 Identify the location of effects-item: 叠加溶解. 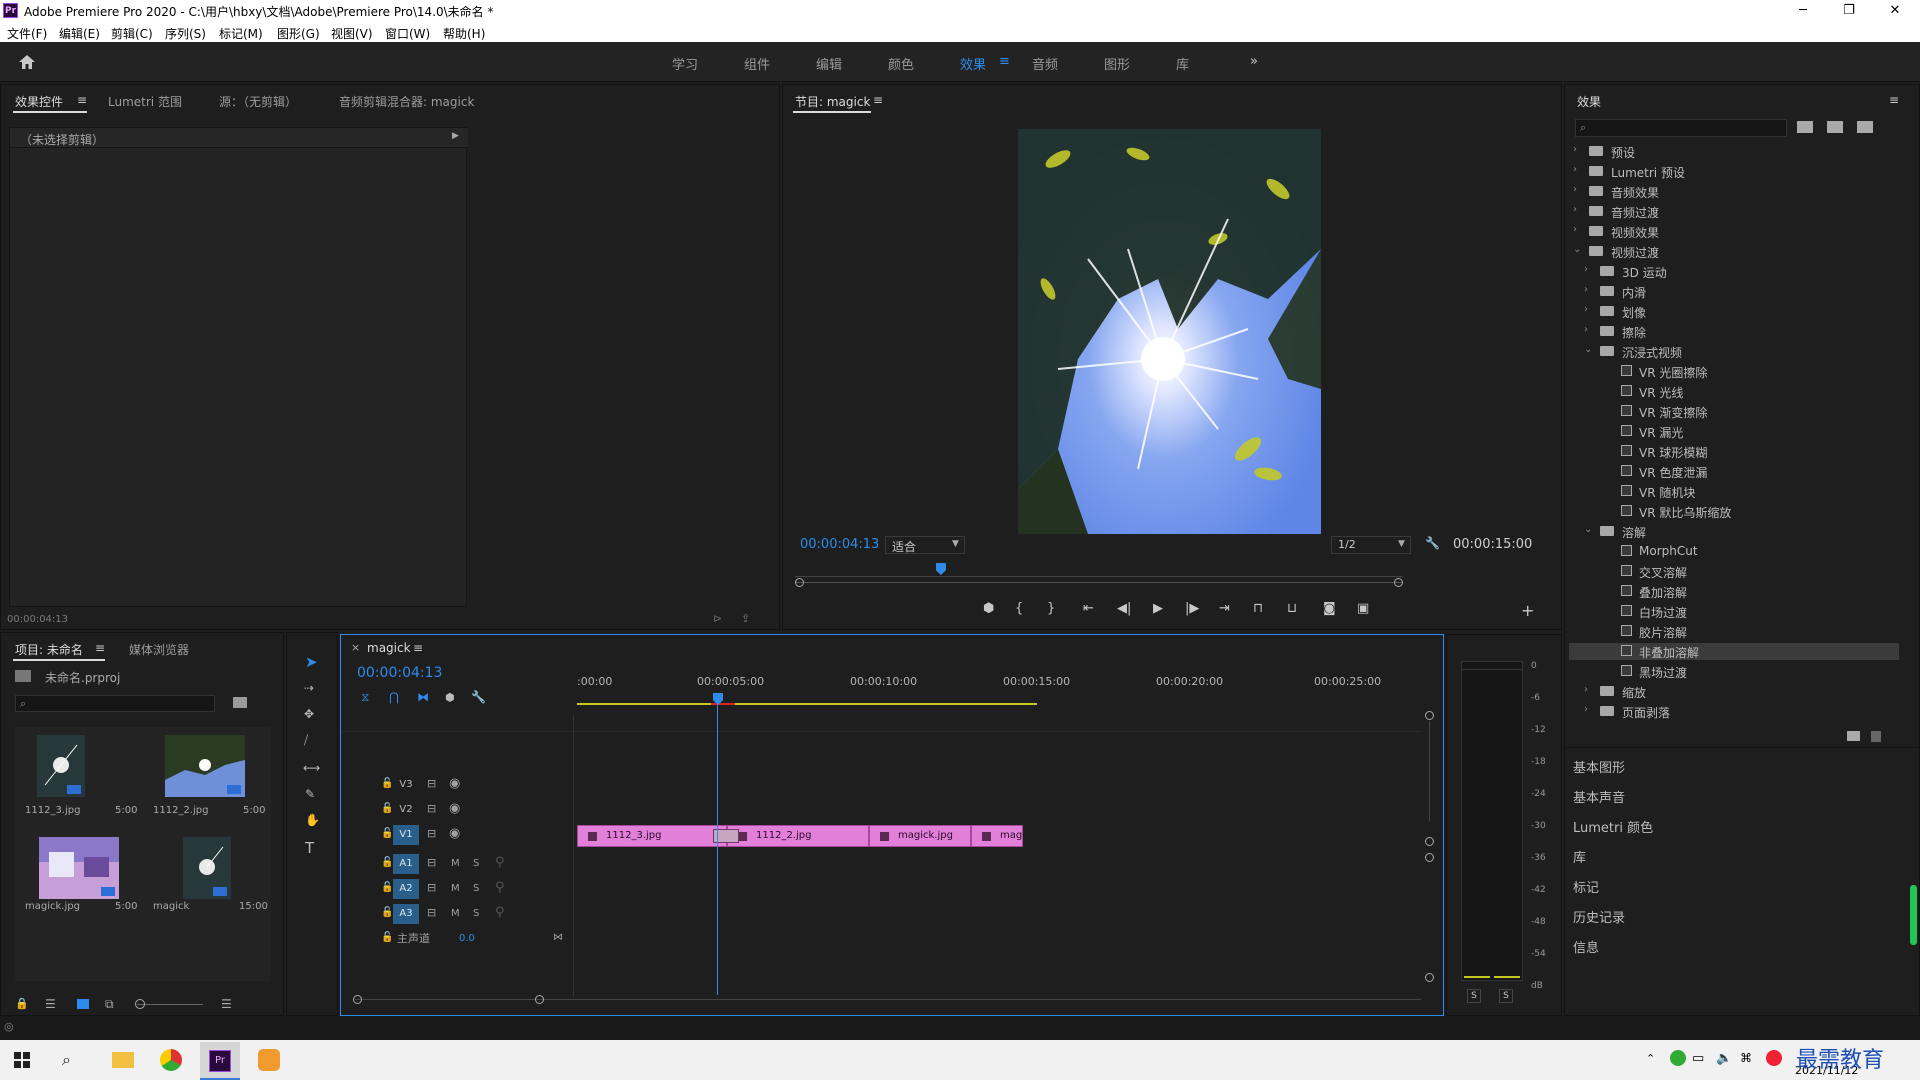
(1734, 591).